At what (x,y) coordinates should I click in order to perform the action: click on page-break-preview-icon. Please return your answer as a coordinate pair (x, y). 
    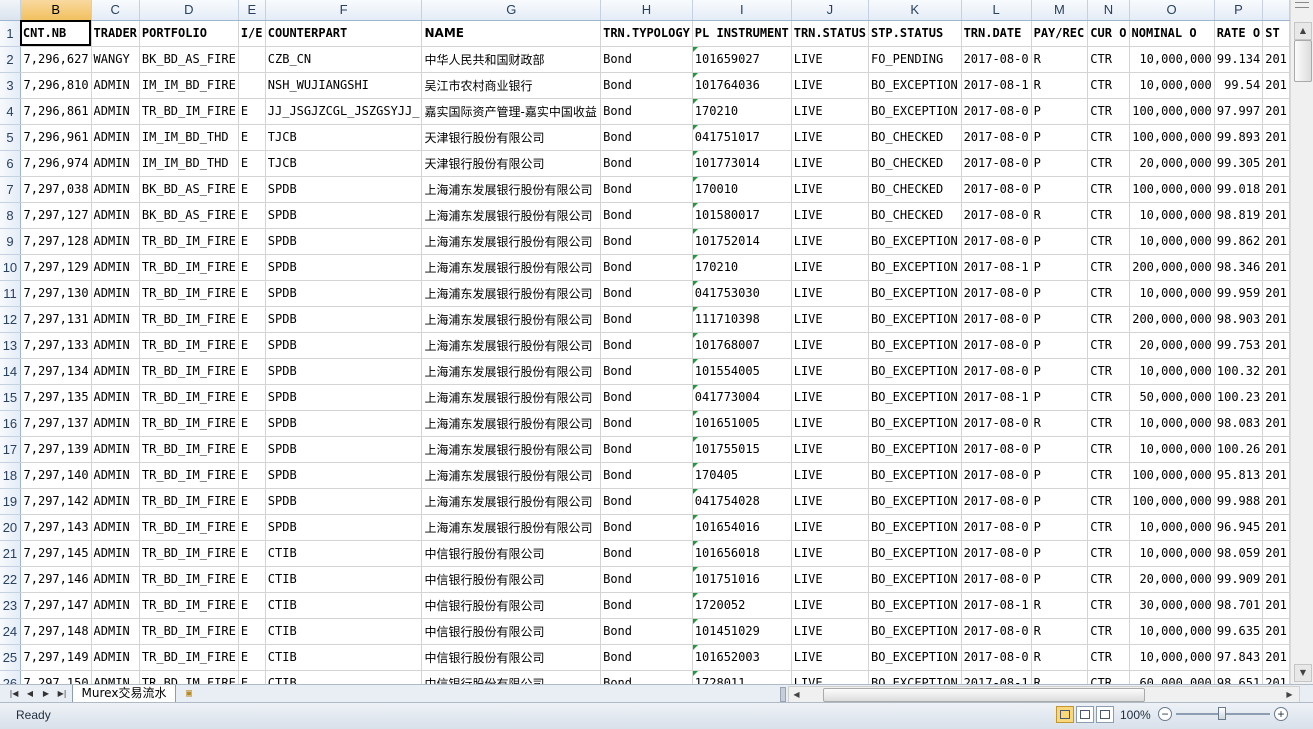
    Looking at the image, I should click on (1105, 714).